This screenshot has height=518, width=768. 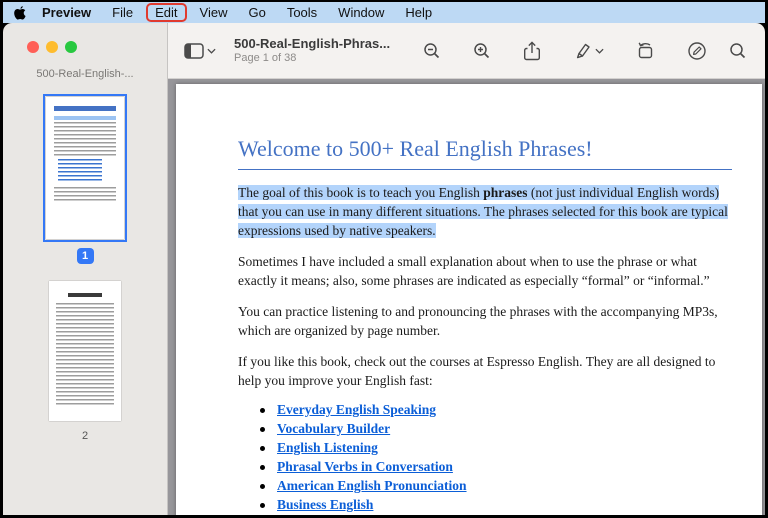 I want to click on rotate-button, so click(x=645, y=50).